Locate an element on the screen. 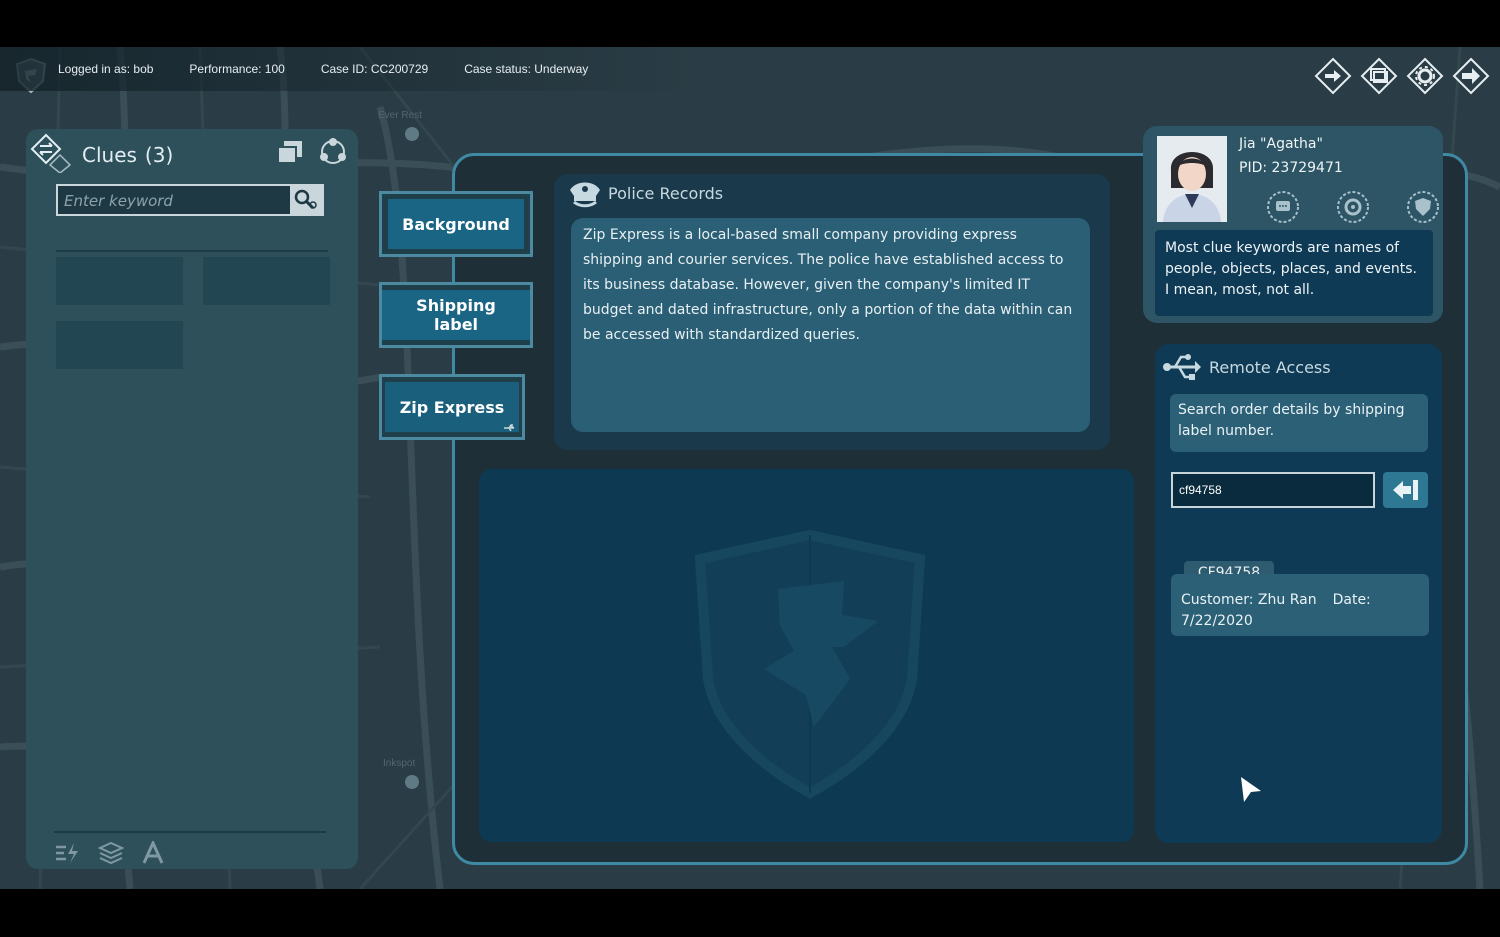  network-clues-icon is located at coordinates (333, 152).